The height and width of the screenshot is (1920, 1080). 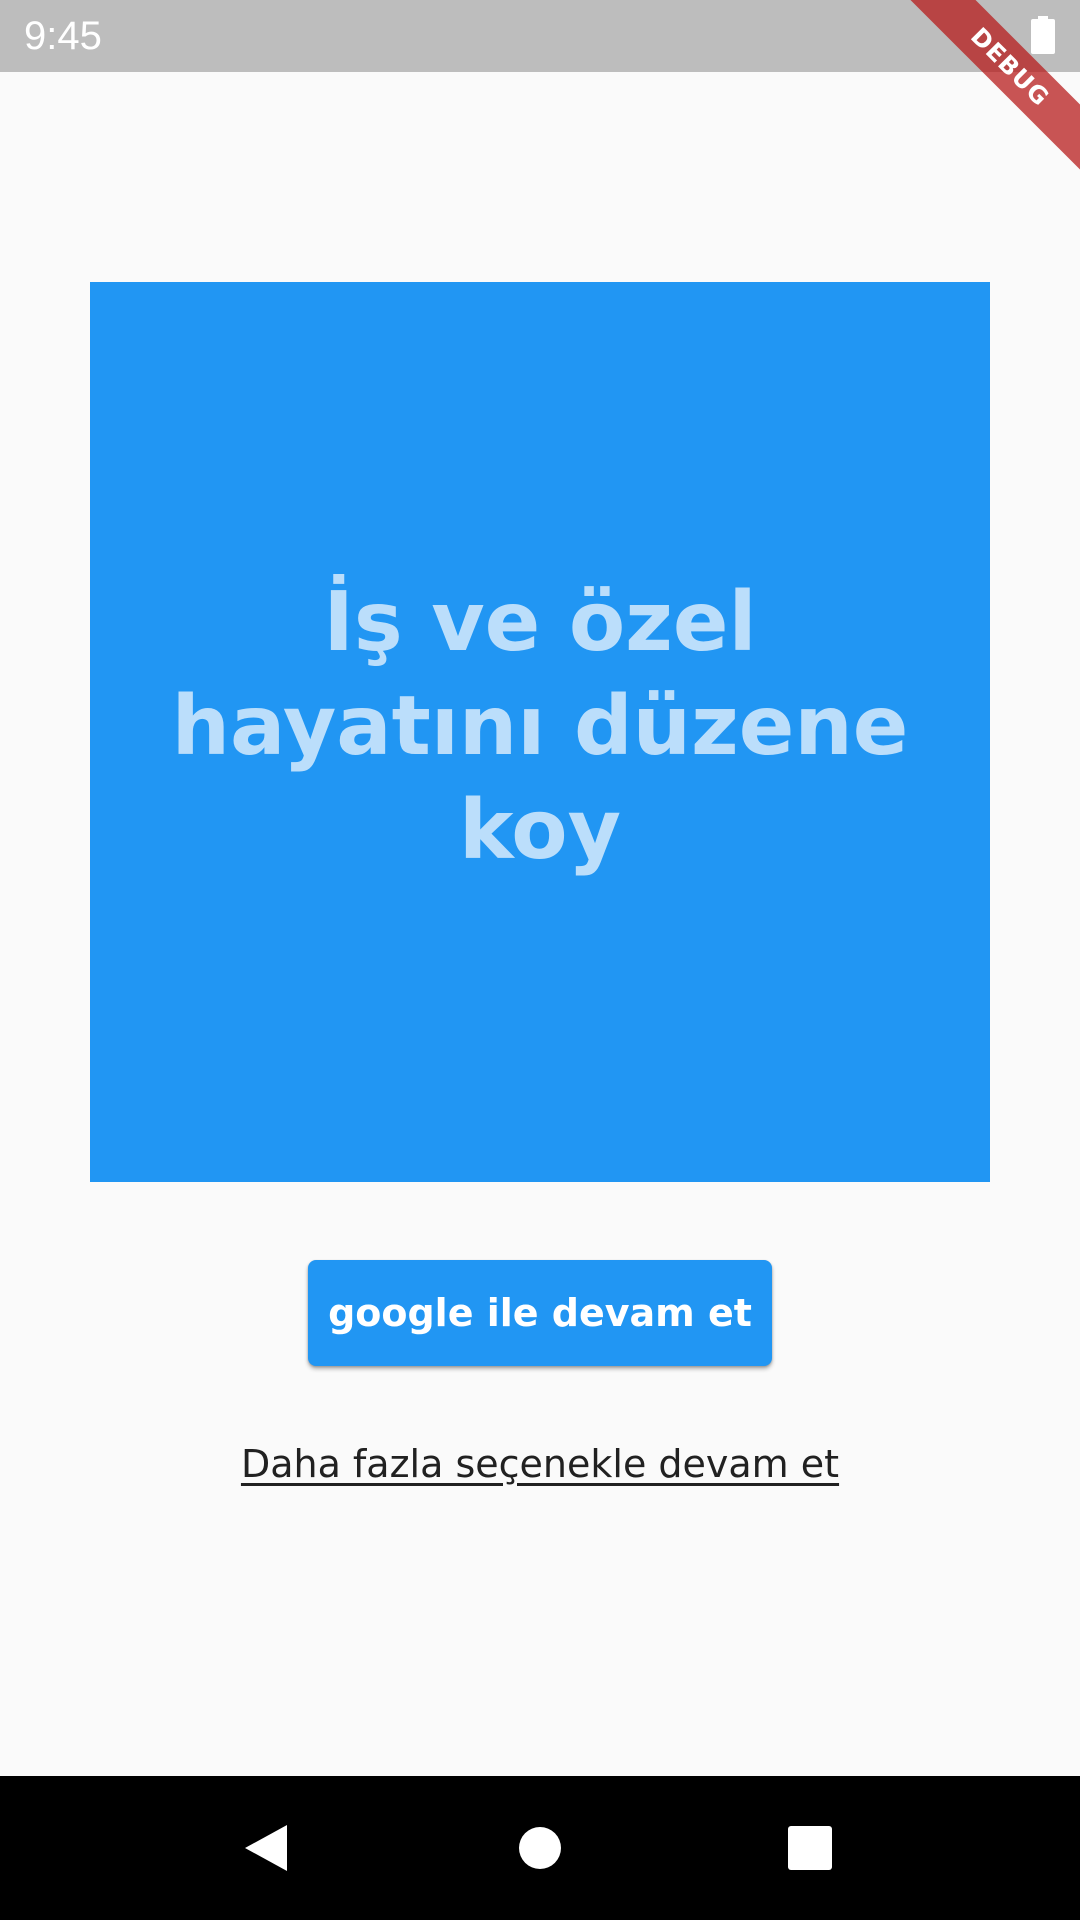 I want to click on navigation-bar, so click(x=540, y=1848).